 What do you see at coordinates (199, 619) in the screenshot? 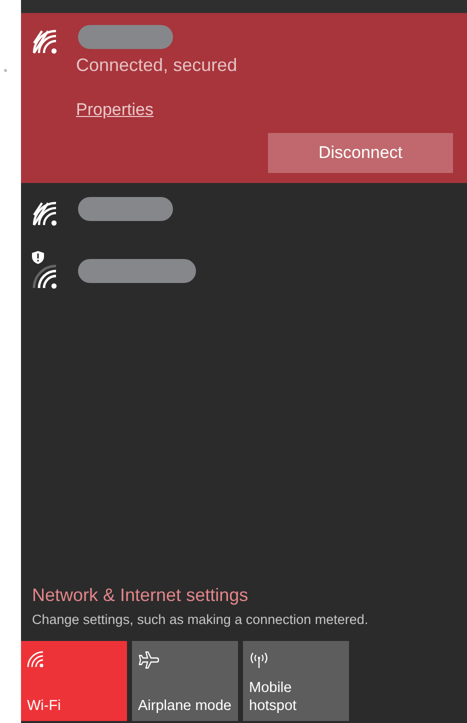
I see `settings-description: Change settings, such as making a connection metered.` at bounding box center [199, 619].